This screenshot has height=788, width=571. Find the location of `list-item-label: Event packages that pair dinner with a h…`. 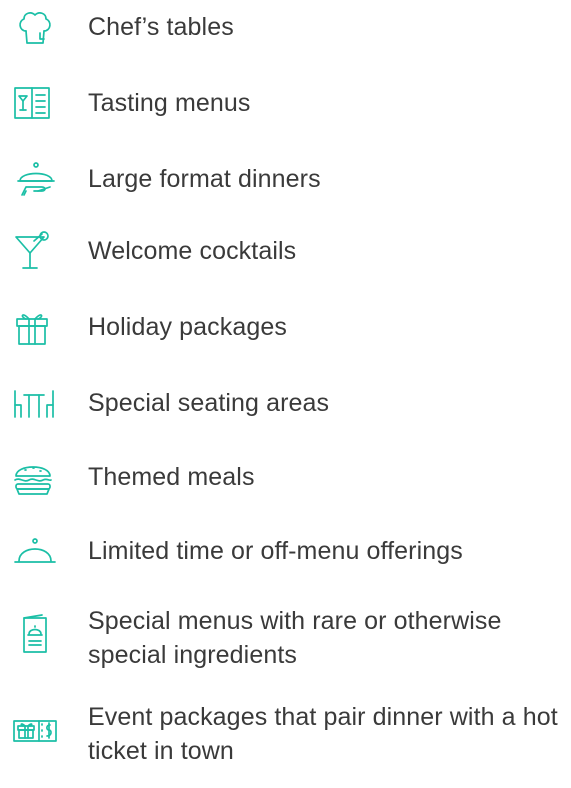

list-item-label: Event packages that pair dinner with a h… is located at coordinates (323, 734).